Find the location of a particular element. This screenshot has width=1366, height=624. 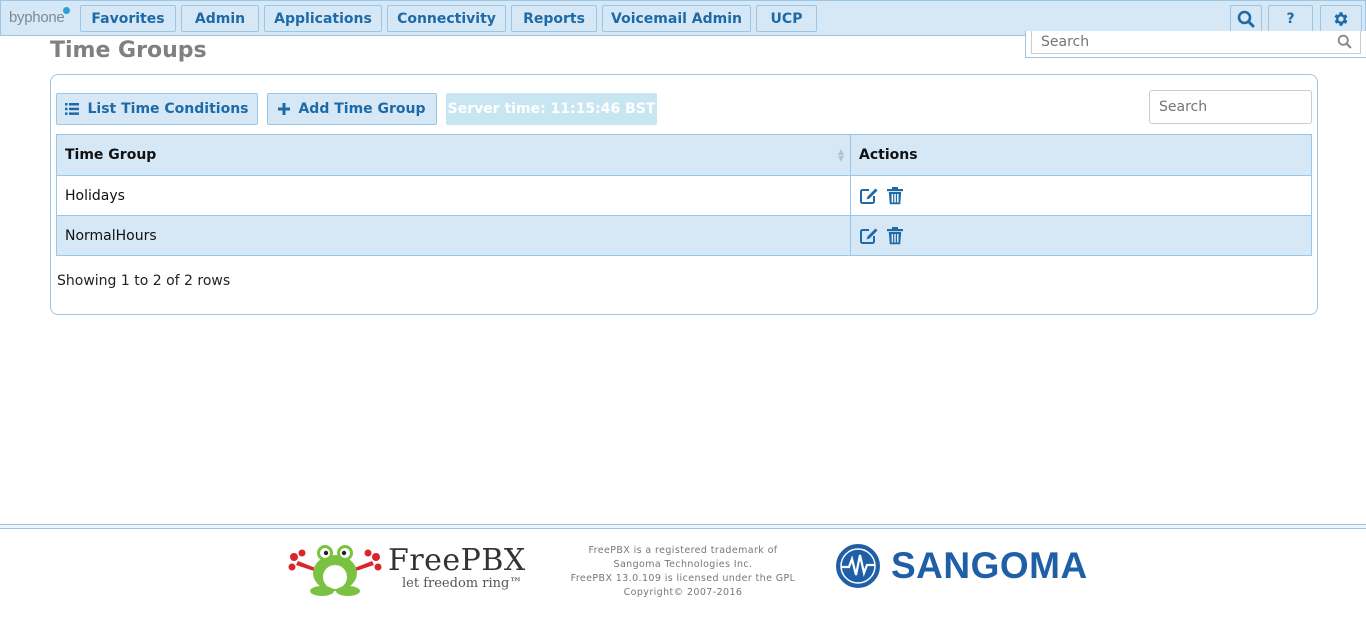

brand-logo-text: byphone is located at coordinates (37, 17).